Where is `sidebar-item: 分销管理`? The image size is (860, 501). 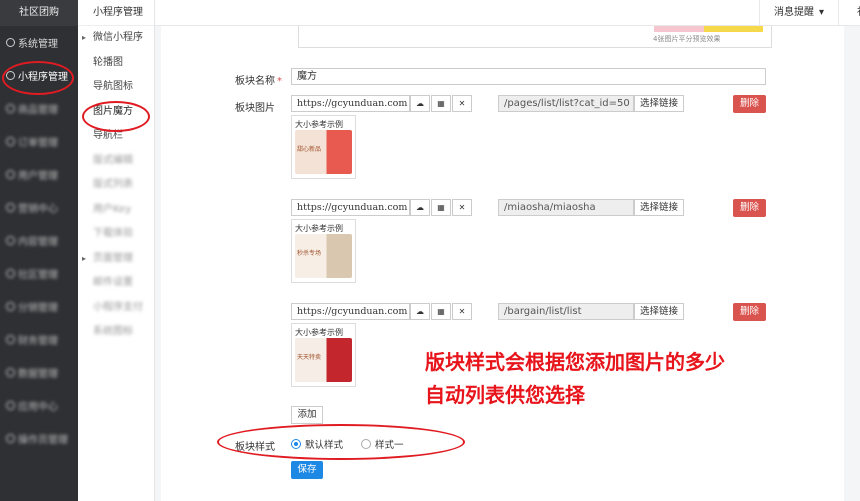 sidebar-item: 分销管理 is located at coordinates (39, 306).